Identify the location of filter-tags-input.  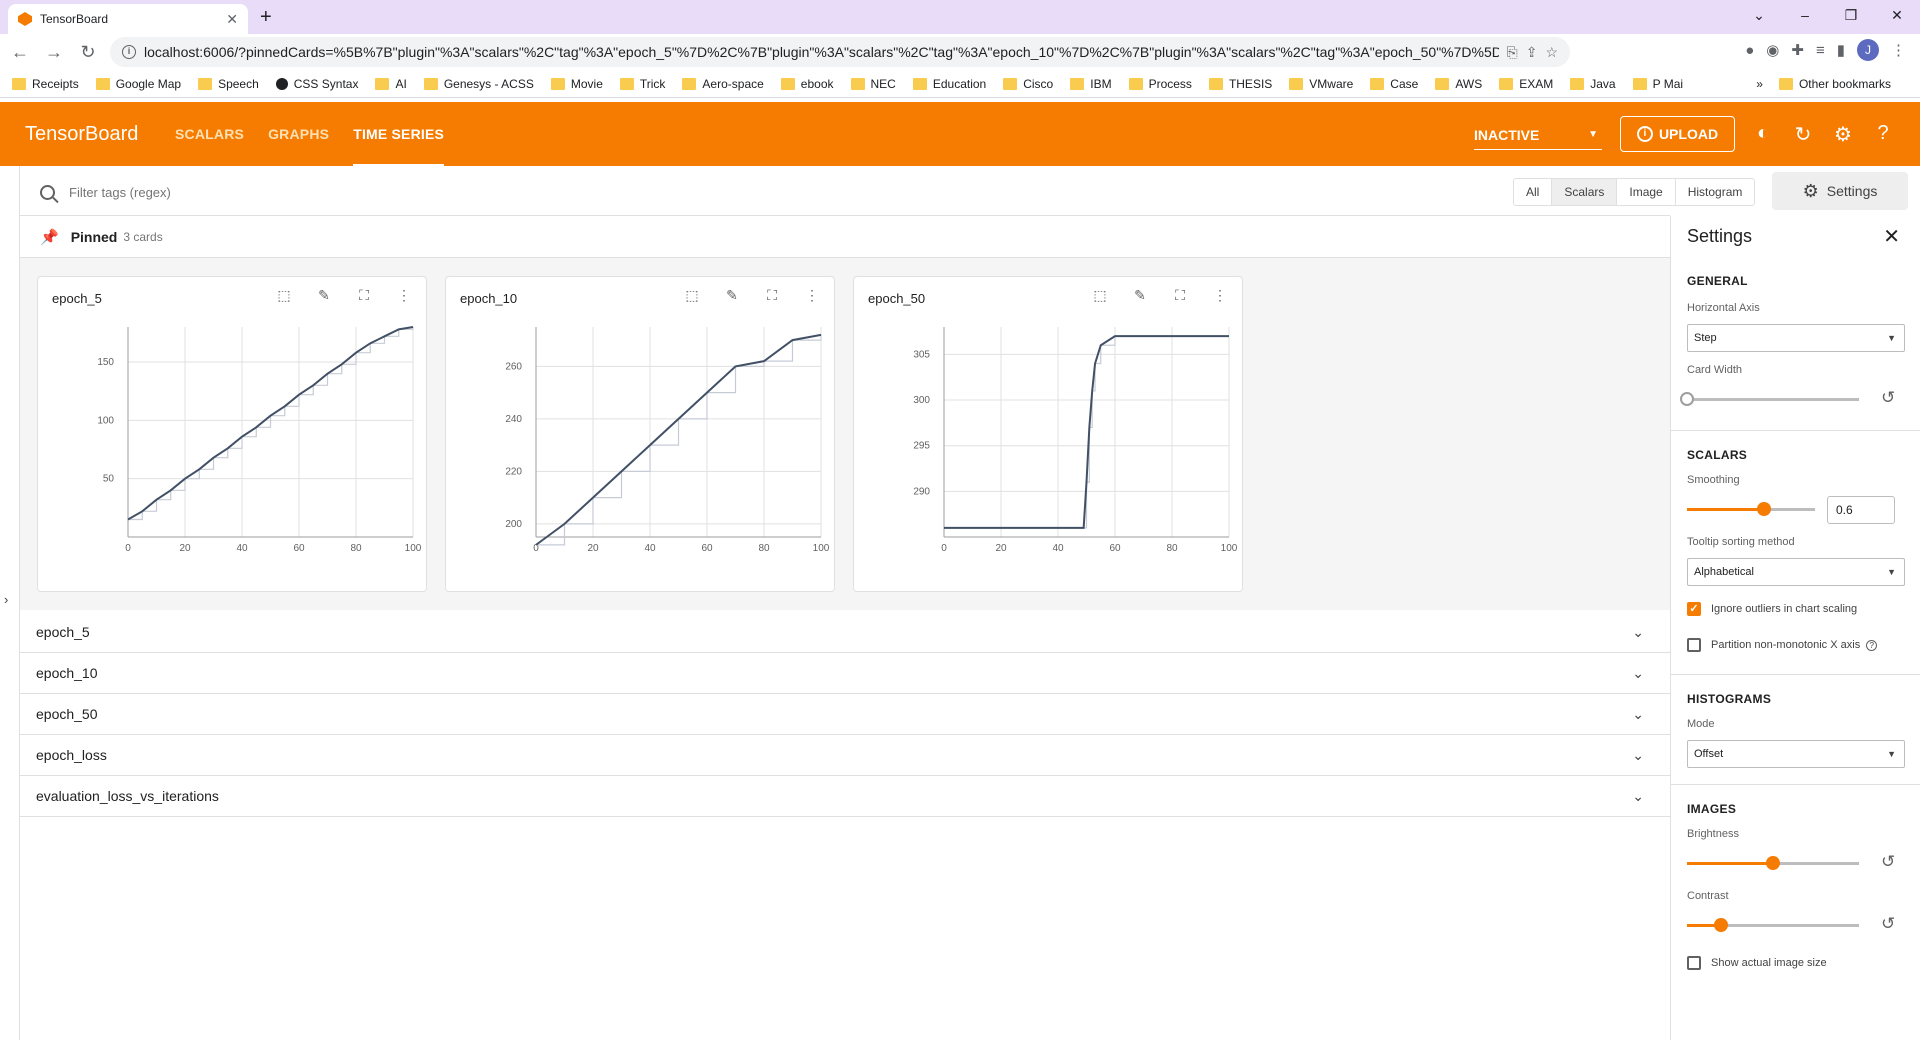
(519, 192).